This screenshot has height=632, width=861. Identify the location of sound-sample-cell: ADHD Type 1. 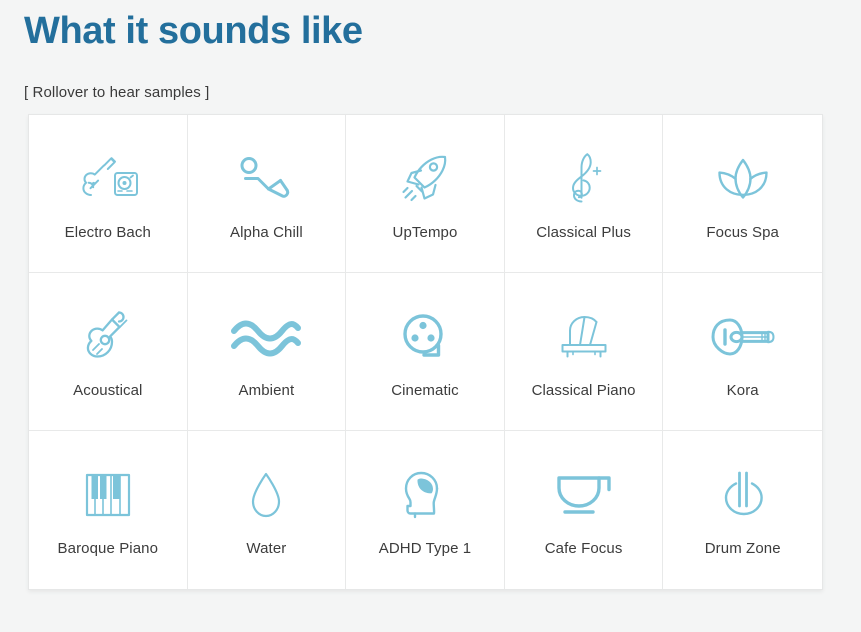
(425, 510).